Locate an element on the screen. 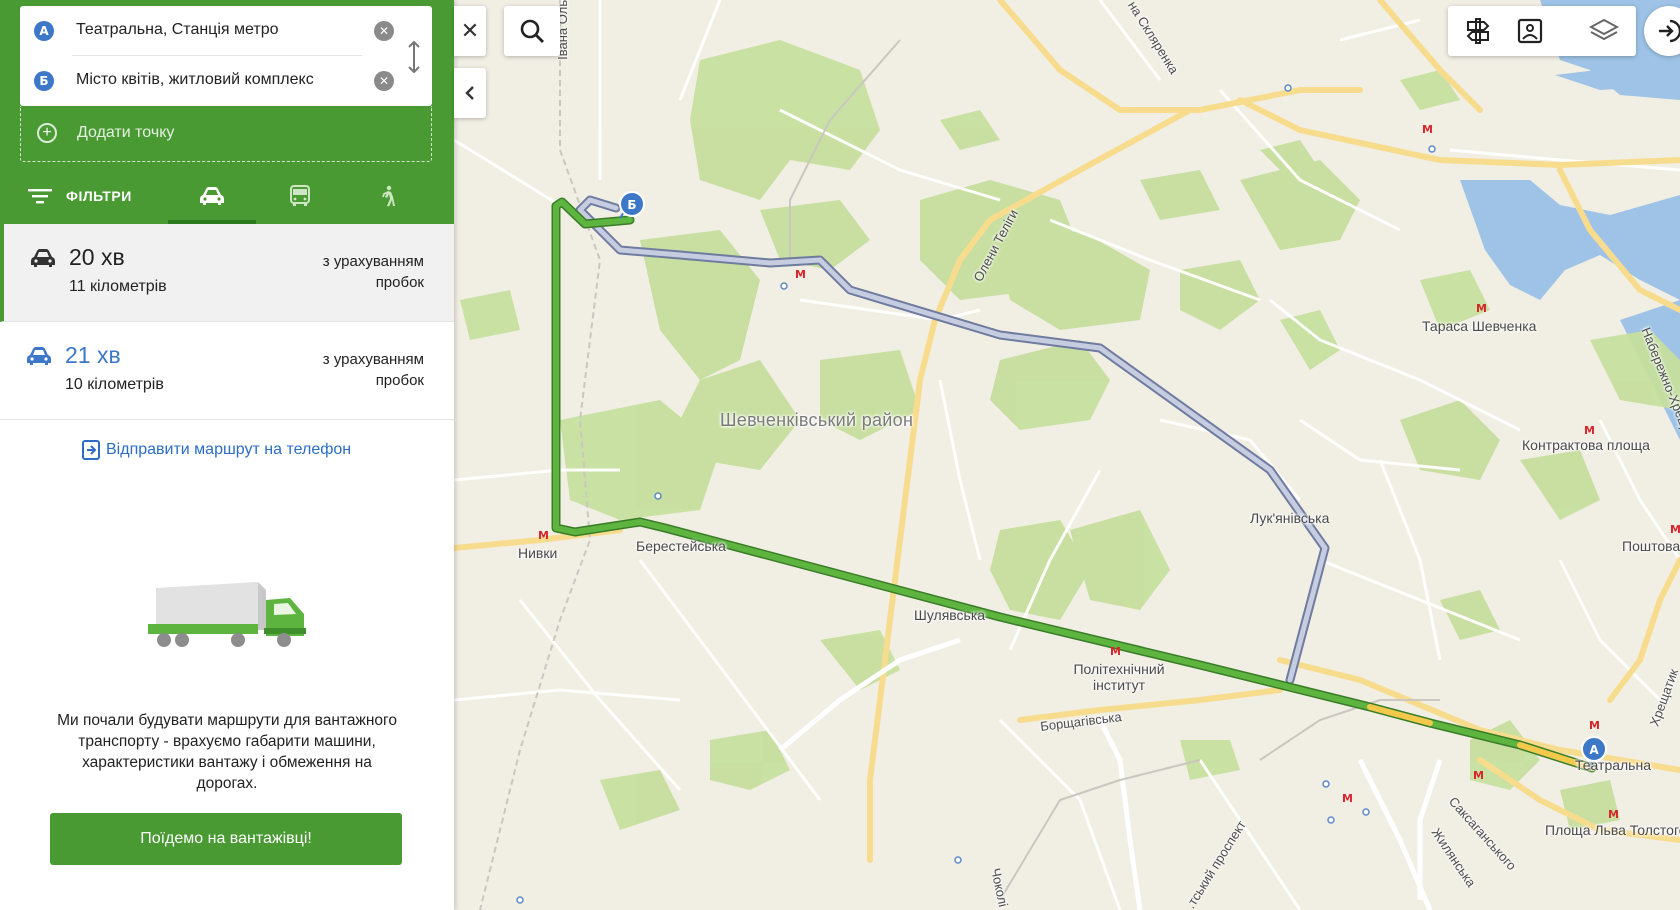 This screenshot has height=910, width=1680. route-distance: 11 кілометрів is located at coordinates (118, 286).